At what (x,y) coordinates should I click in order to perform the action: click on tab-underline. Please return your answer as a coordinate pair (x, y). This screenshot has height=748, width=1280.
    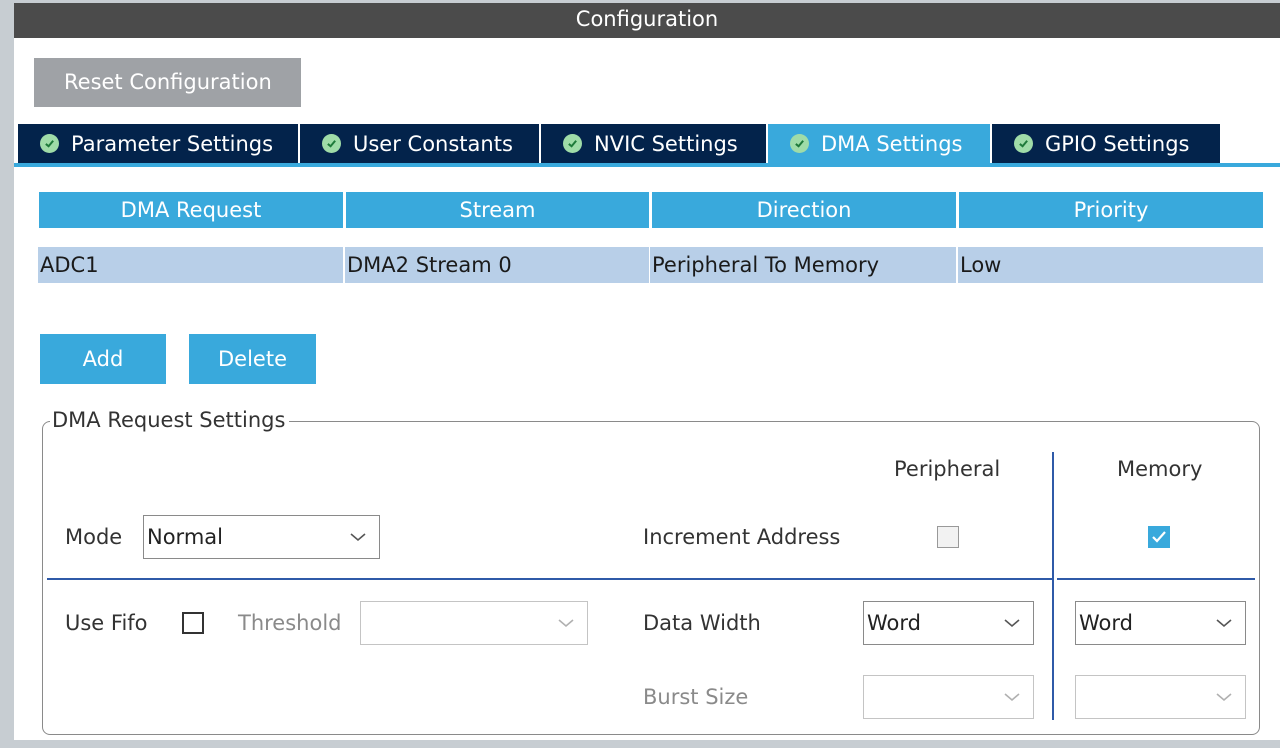
    Looking at the image, I should click on (647, 165).